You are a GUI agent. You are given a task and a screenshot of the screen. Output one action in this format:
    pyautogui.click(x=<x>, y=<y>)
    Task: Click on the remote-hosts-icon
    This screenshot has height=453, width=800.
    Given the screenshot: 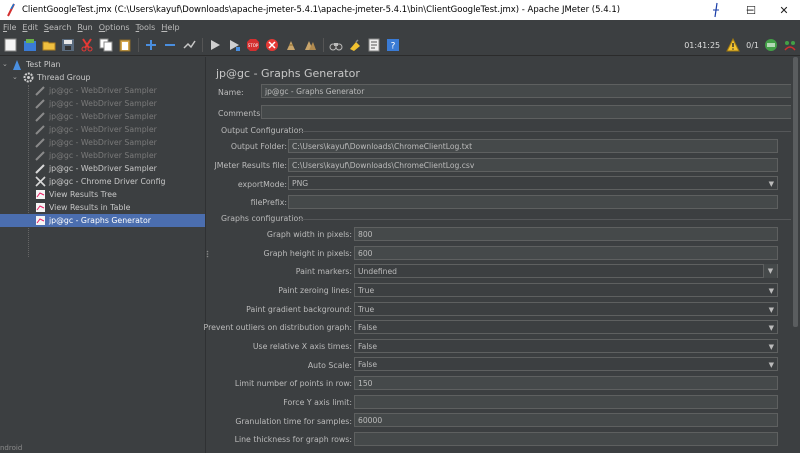 What is the action you would take?
    pyautogui.click(x=789, y=45)
    